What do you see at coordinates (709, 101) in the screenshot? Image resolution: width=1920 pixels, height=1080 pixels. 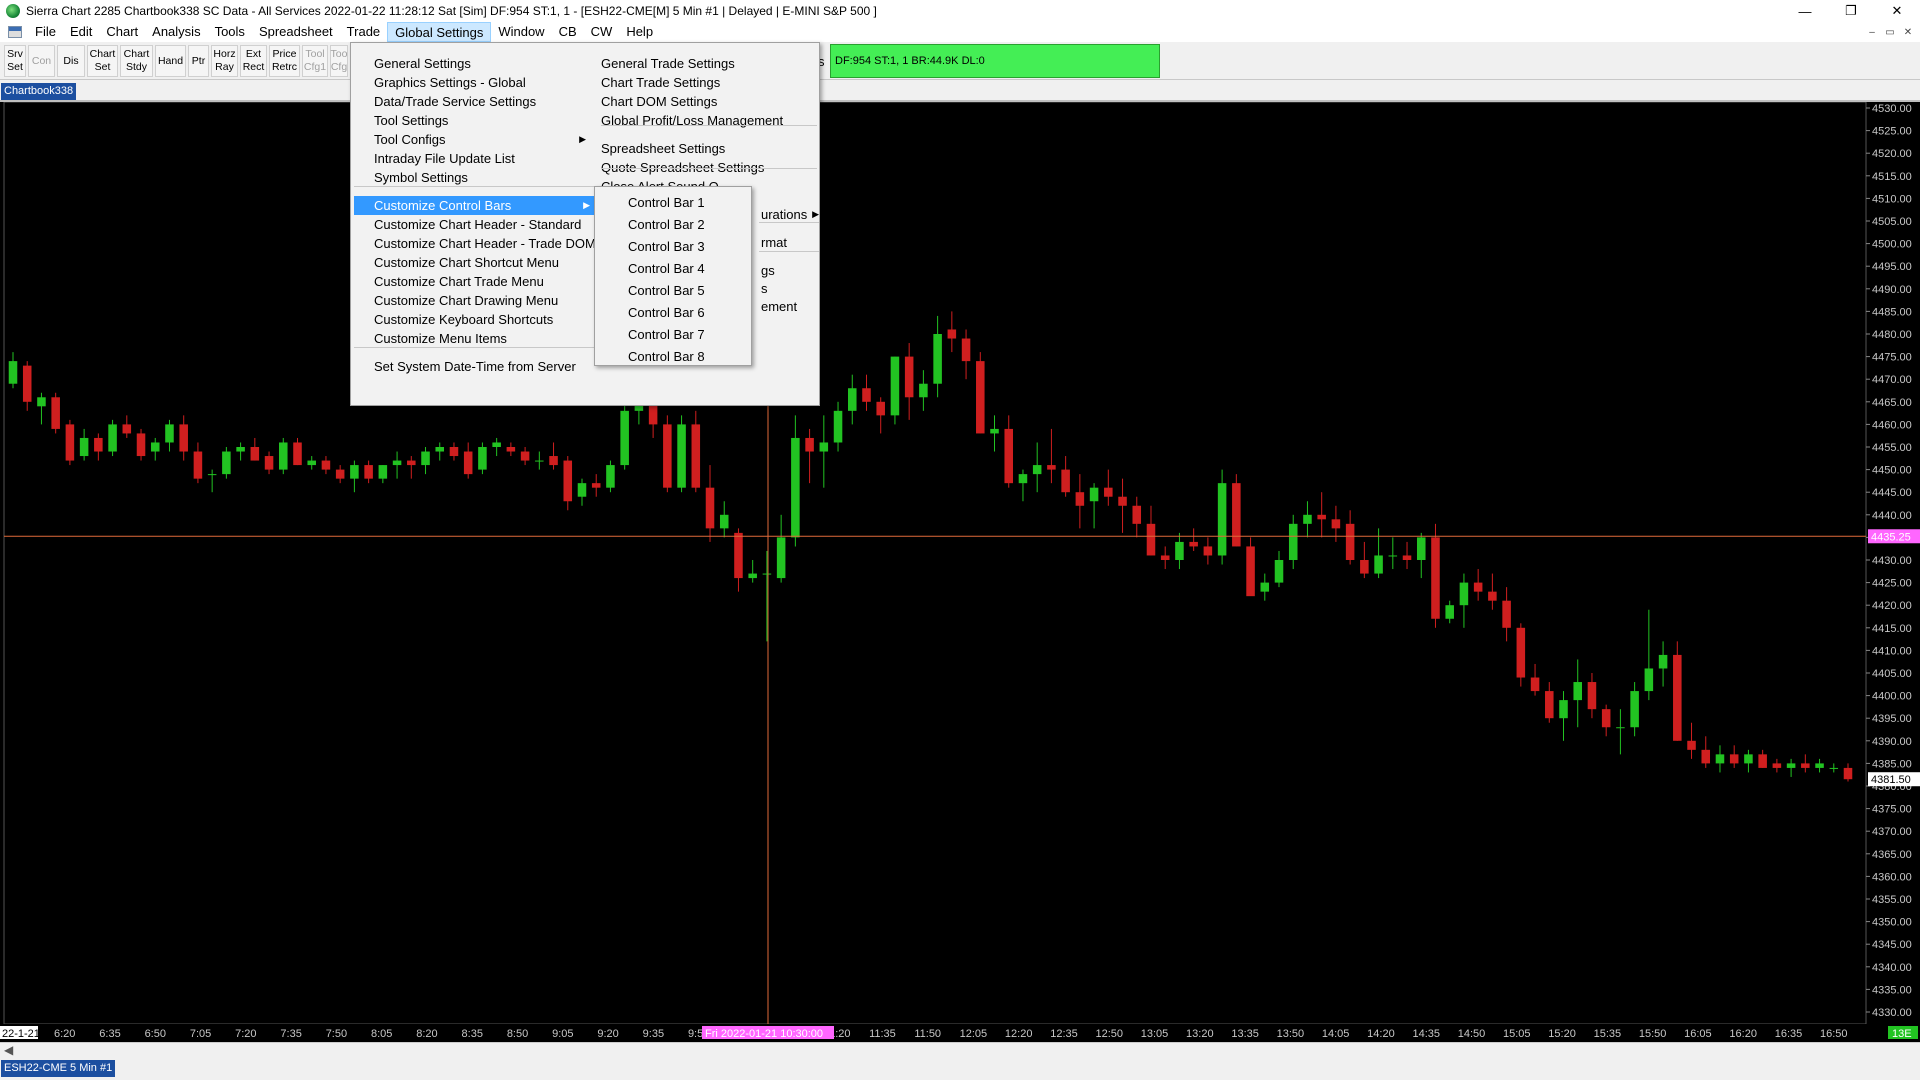 I see `menu-item-chart-dom-settings: Chart DOM Settings` at bounding box center [709, 101].